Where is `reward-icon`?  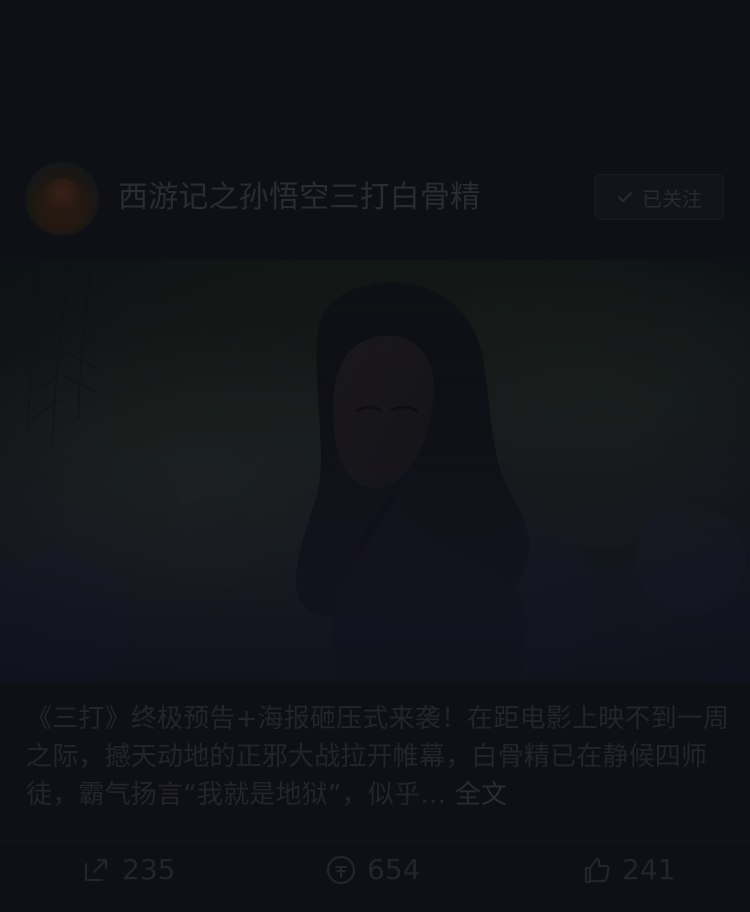 reward-icon is located at coordinates (341, 870).